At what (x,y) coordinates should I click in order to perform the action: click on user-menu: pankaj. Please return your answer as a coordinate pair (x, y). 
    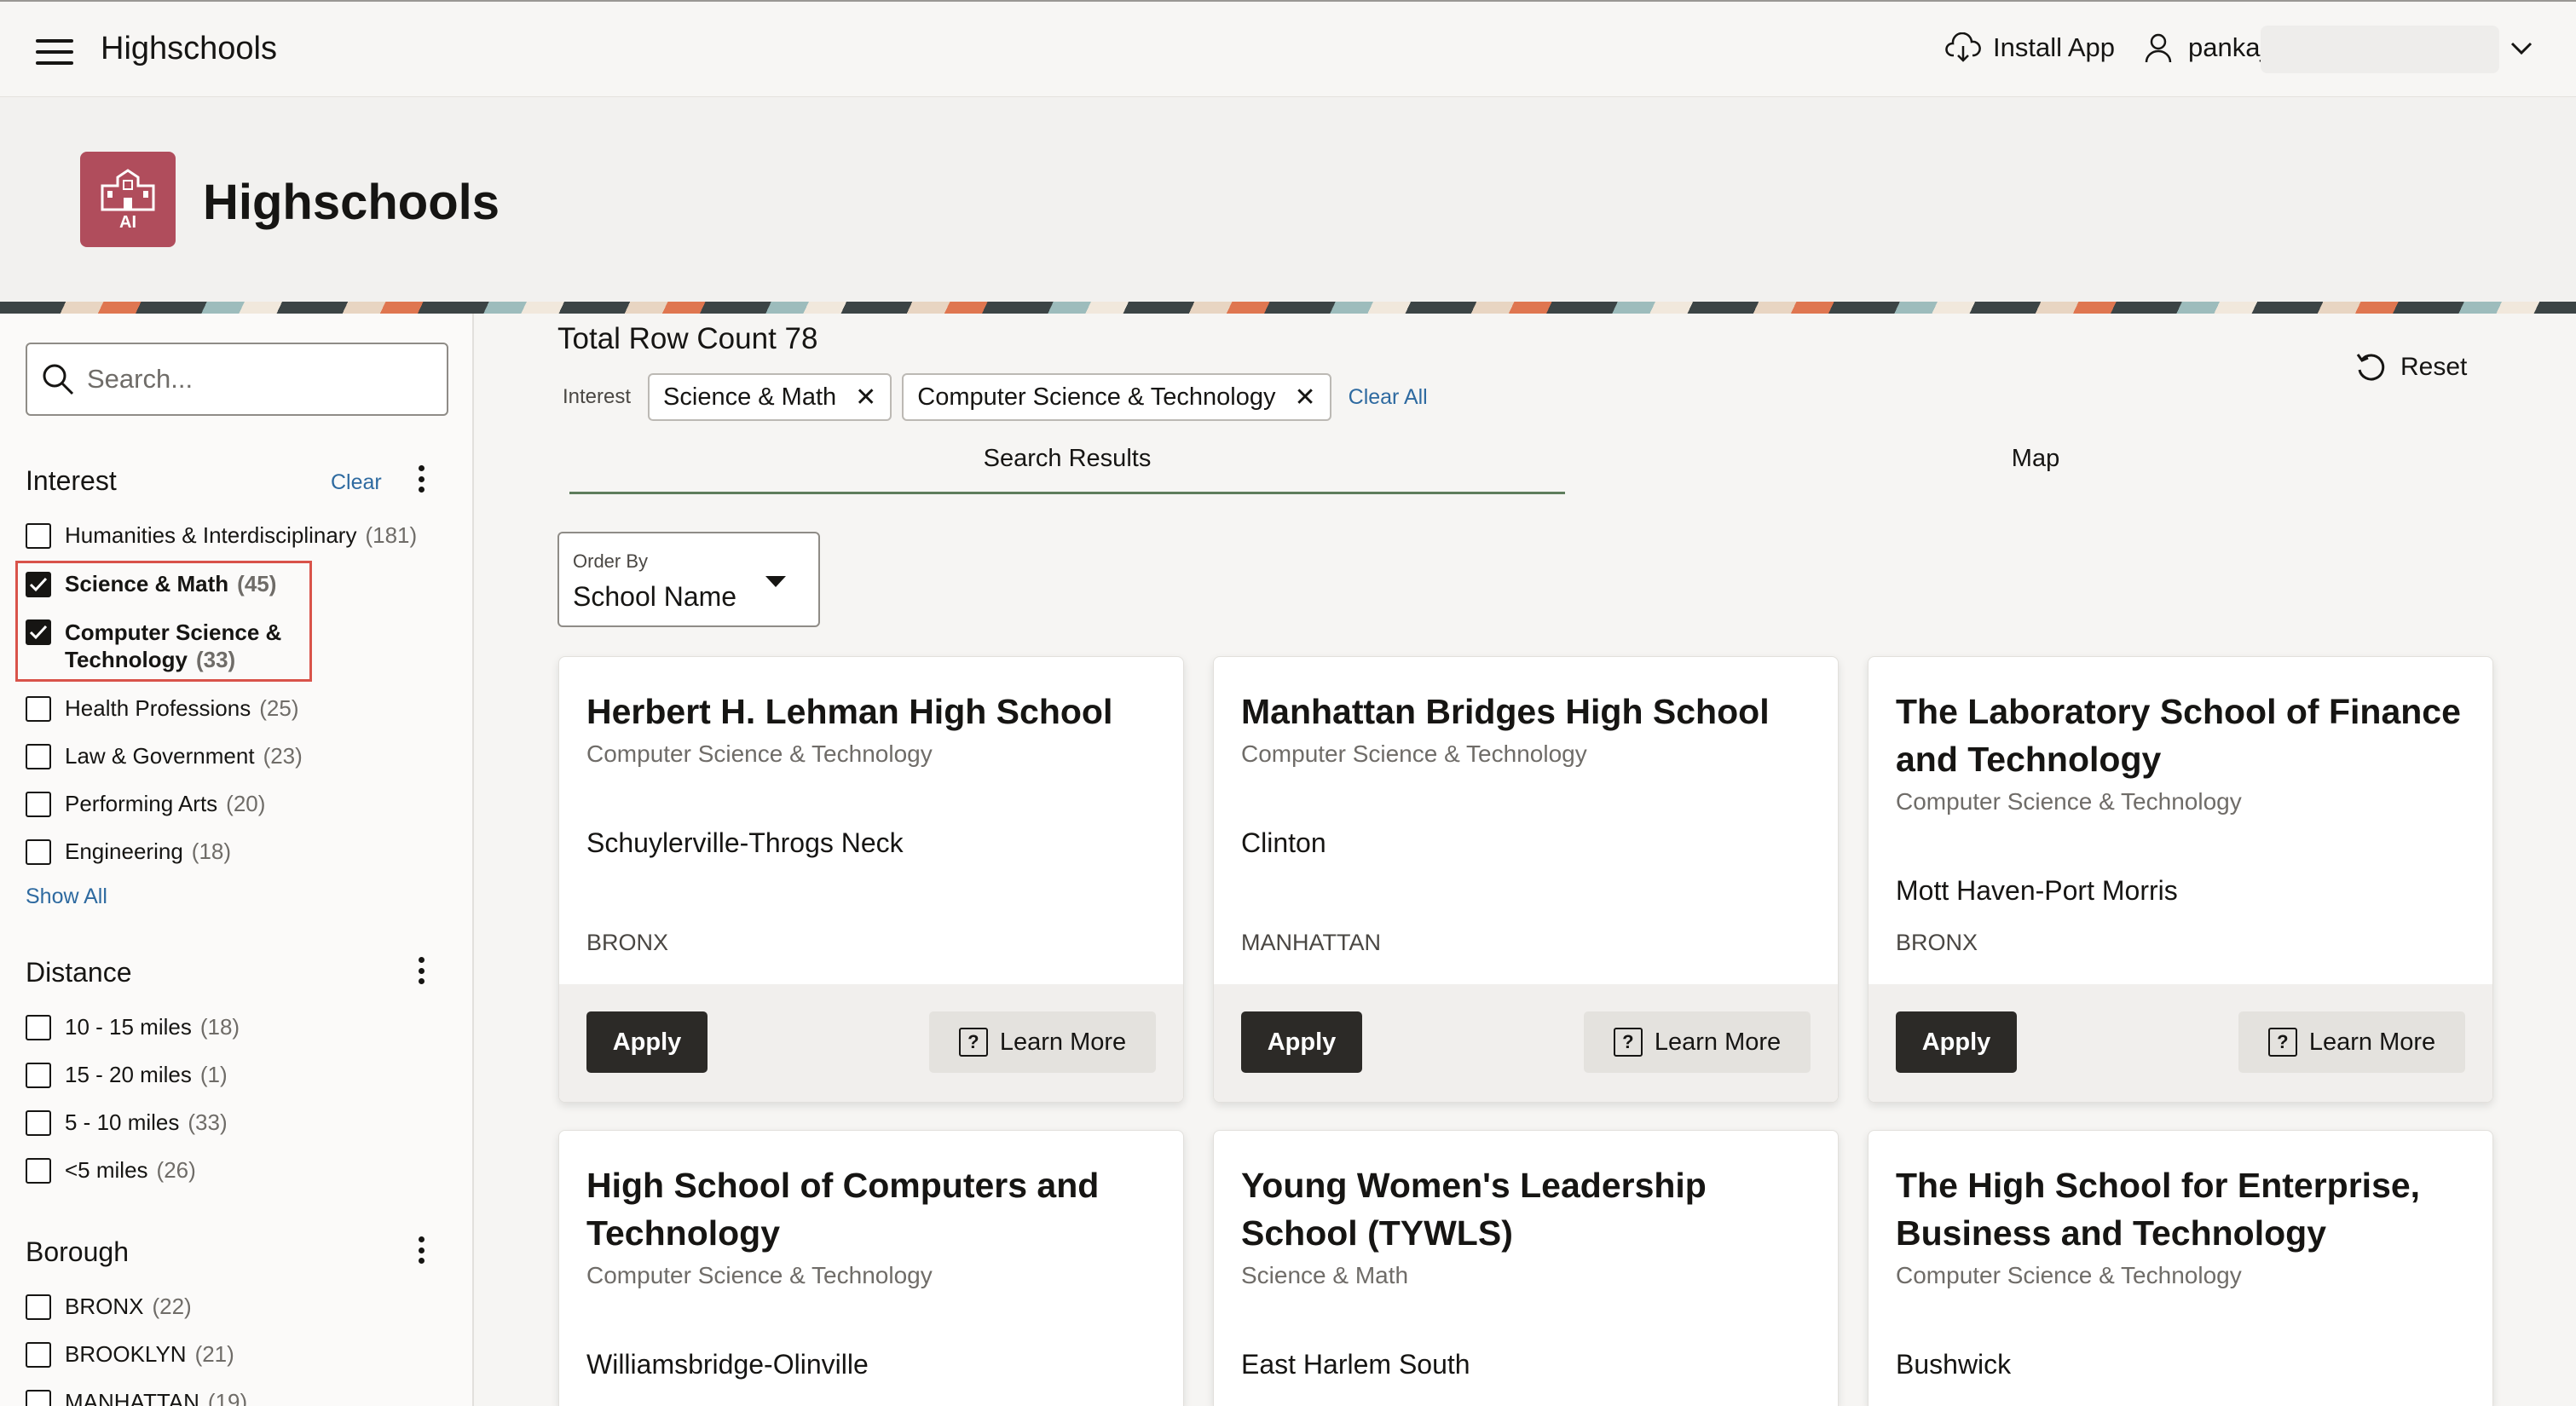
    Looking at the image, I should click on (2205, 47).